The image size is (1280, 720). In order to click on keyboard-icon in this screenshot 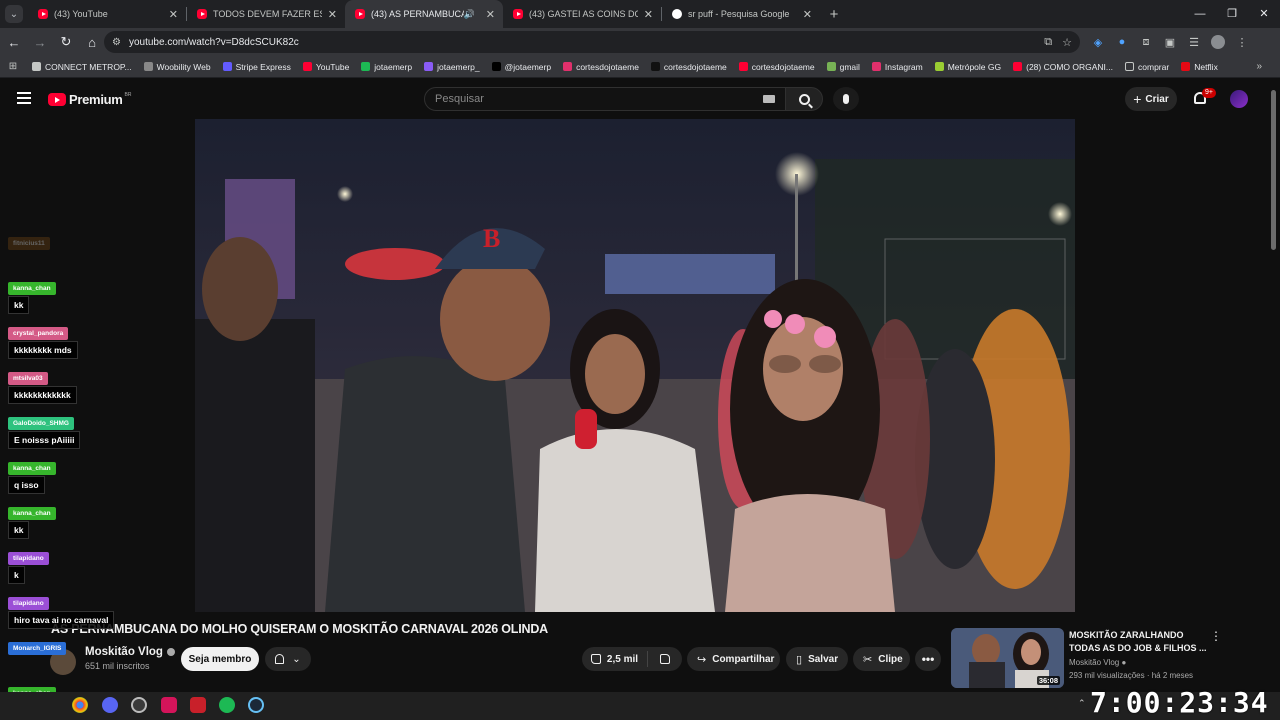, I will do `click(769, 99)`.